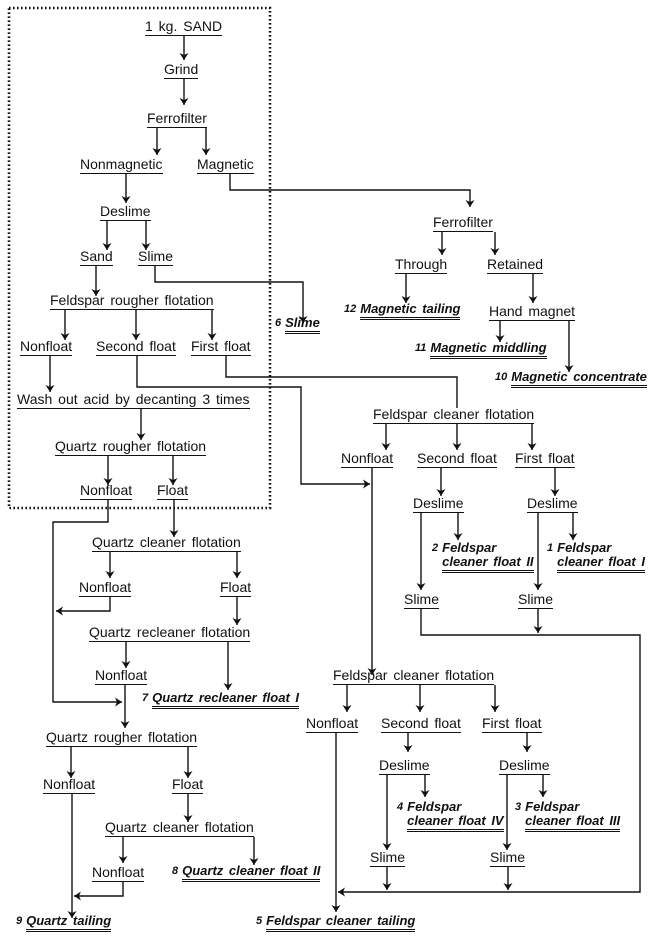 The width and height of the screenshot is (650, 944). Describe the element at coordinates (19, 921) in the screenshot. I see `product-number: 9` at that location.